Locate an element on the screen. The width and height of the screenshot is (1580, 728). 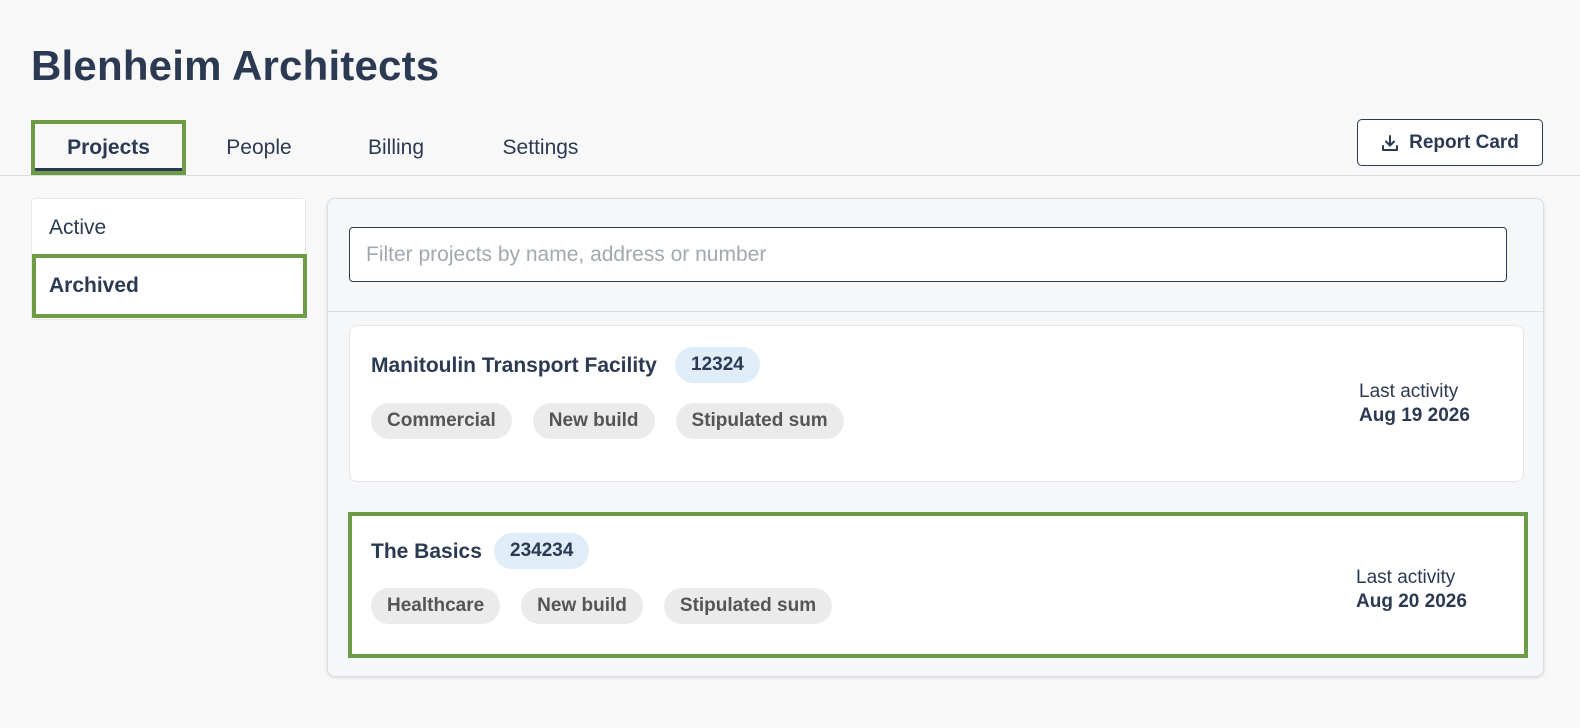
project-tag: Healthcare is located at coordinates (436, 606).